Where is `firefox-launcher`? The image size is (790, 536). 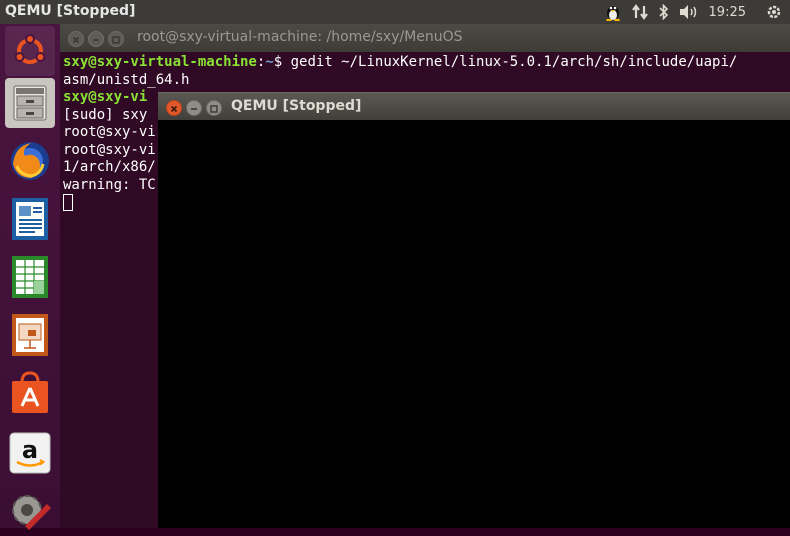
firefox-launcher is located at coordinates (30, 161).